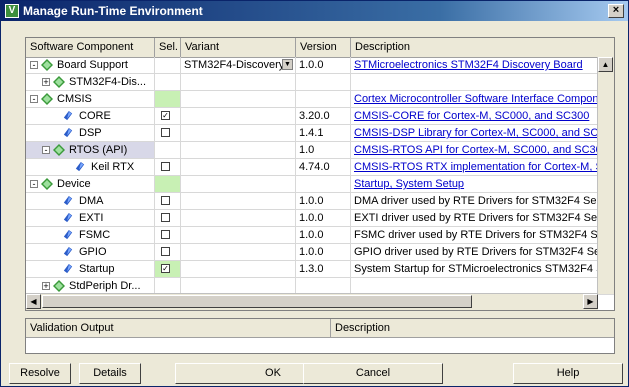 This screenshot has height=387, width=629. Describe the element at coordinates (40, 373) in the screenshot. I see `resolve-button: Resolve` at that location.